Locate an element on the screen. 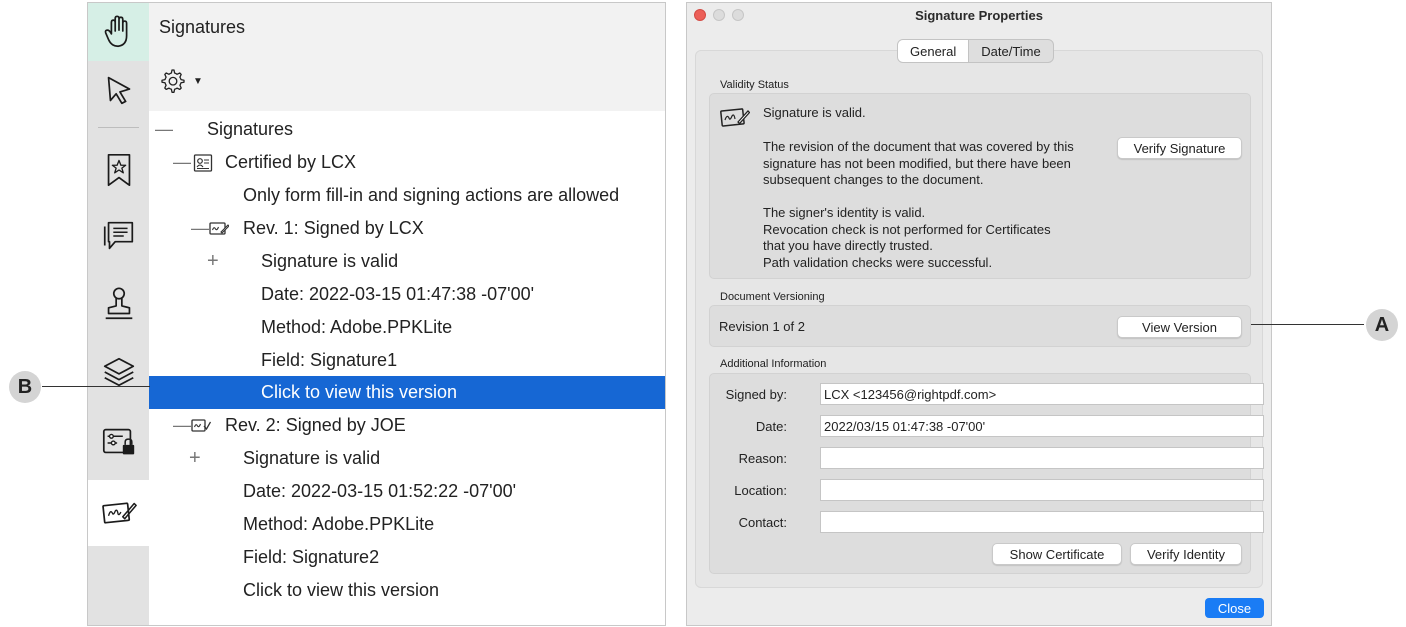 This screenshot has width=1406, height=627. gear-icon is located at coordinates (173, 81).